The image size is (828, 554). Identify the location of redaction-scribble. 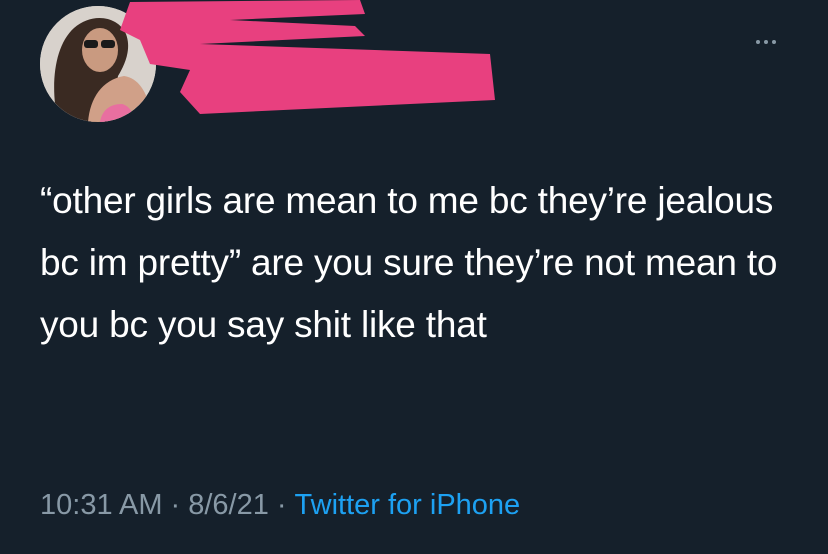
(307, 57).